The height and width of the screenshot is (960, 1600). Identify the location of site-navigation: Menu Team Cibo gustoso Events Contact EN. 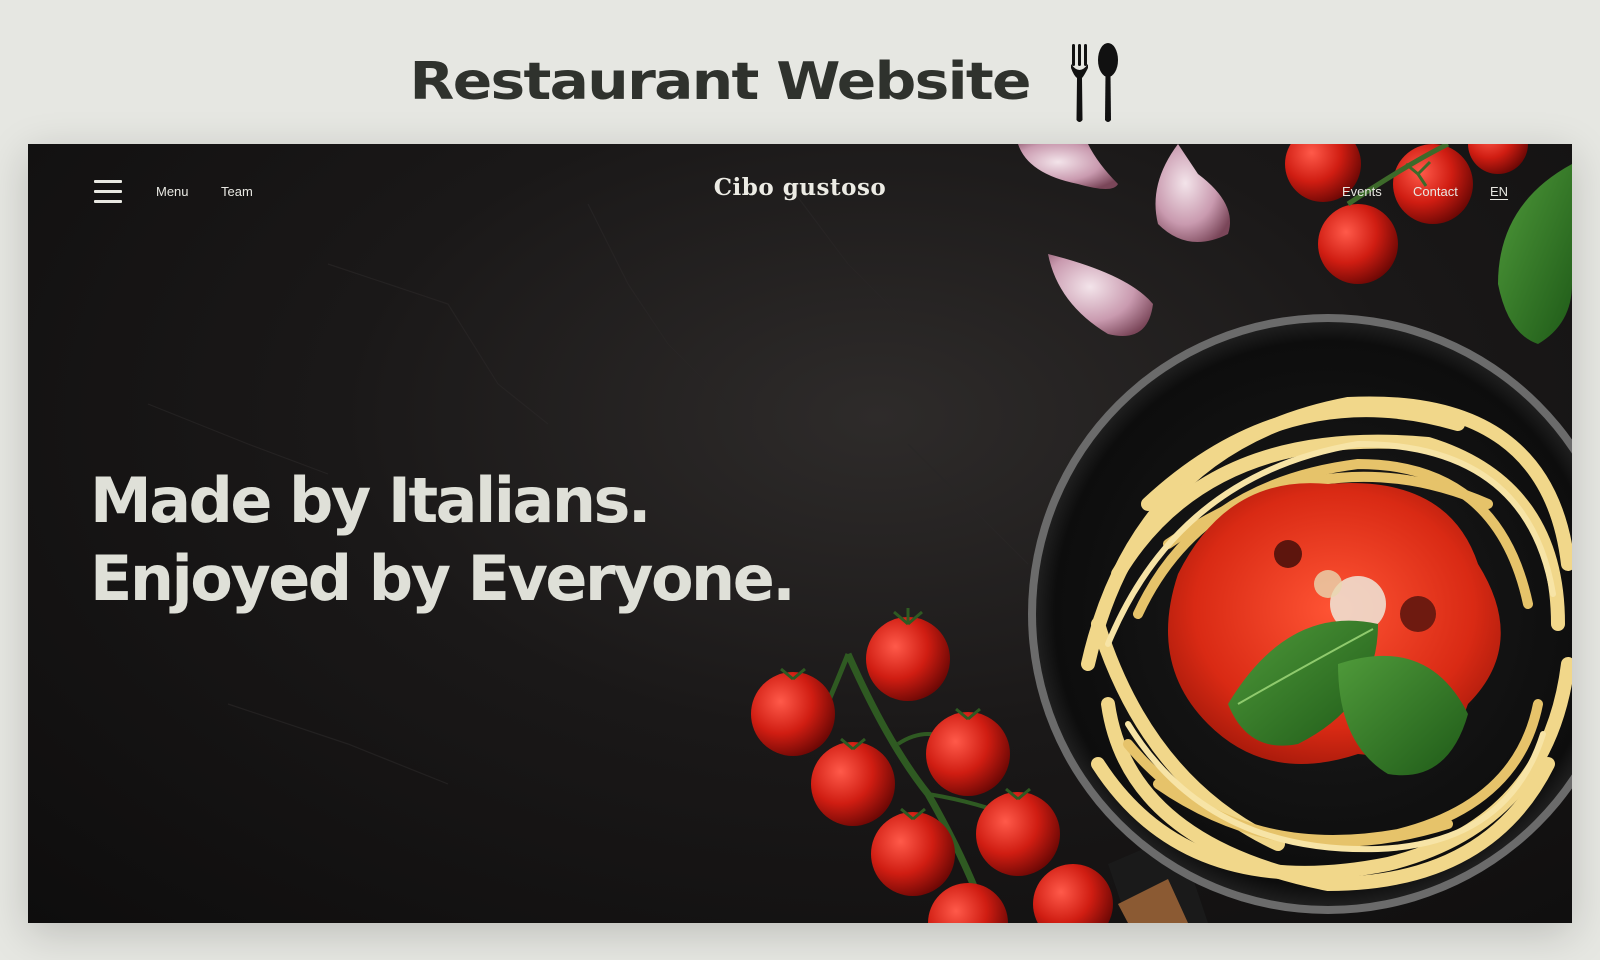
(800, 192).